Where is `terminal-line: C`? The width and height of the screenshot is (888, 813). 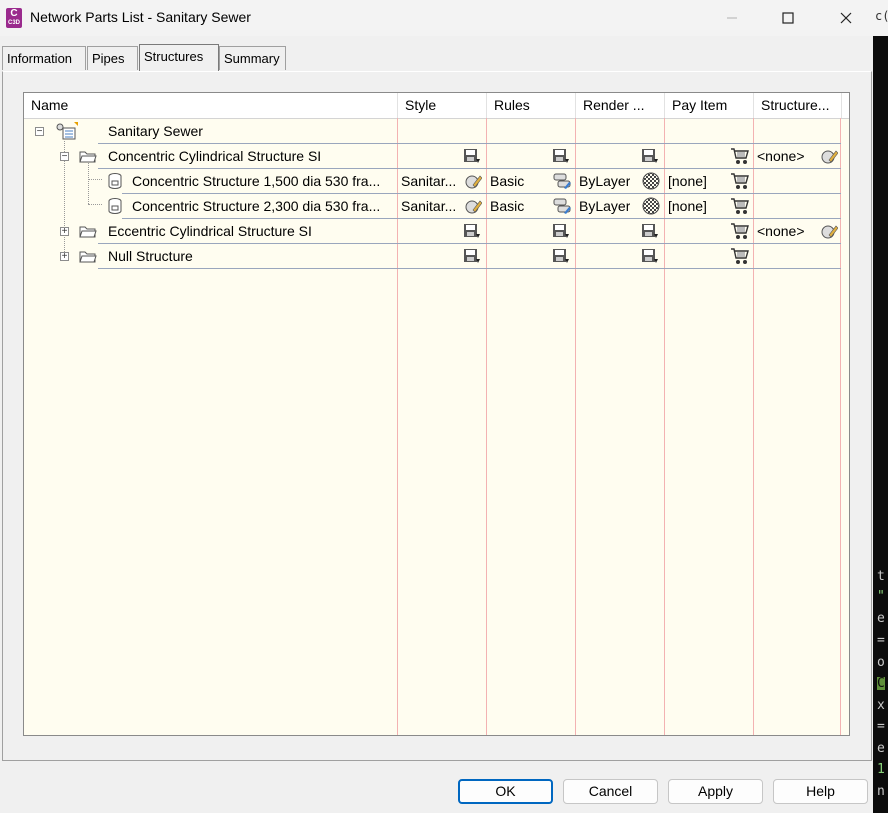 terminal-line: C is located at coordinates (881, 683).